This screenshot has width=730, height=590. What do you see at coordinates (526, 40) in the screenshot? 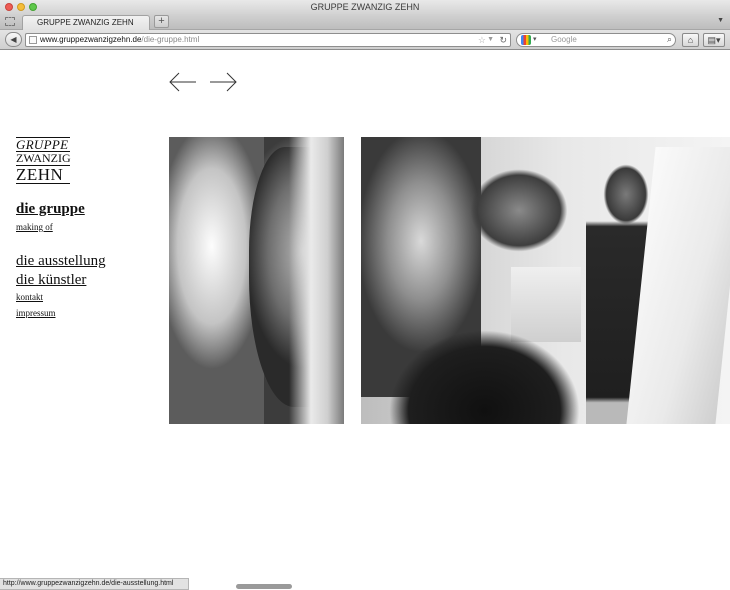
I see `google-search-engine-icon` at bounding box center [526, 40].